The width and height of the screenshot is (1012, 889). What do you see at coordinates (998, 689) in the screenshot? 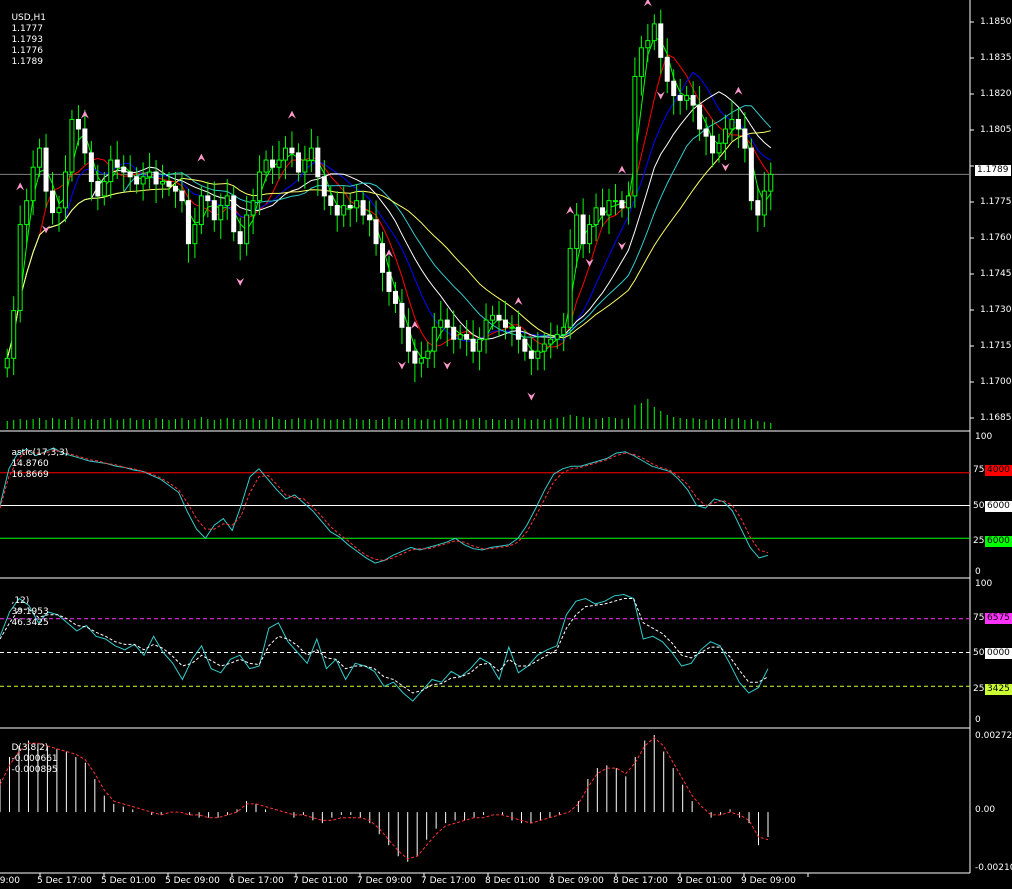
I see `rsi-level-25-tag: 3425` at bounding box center [998, 689].